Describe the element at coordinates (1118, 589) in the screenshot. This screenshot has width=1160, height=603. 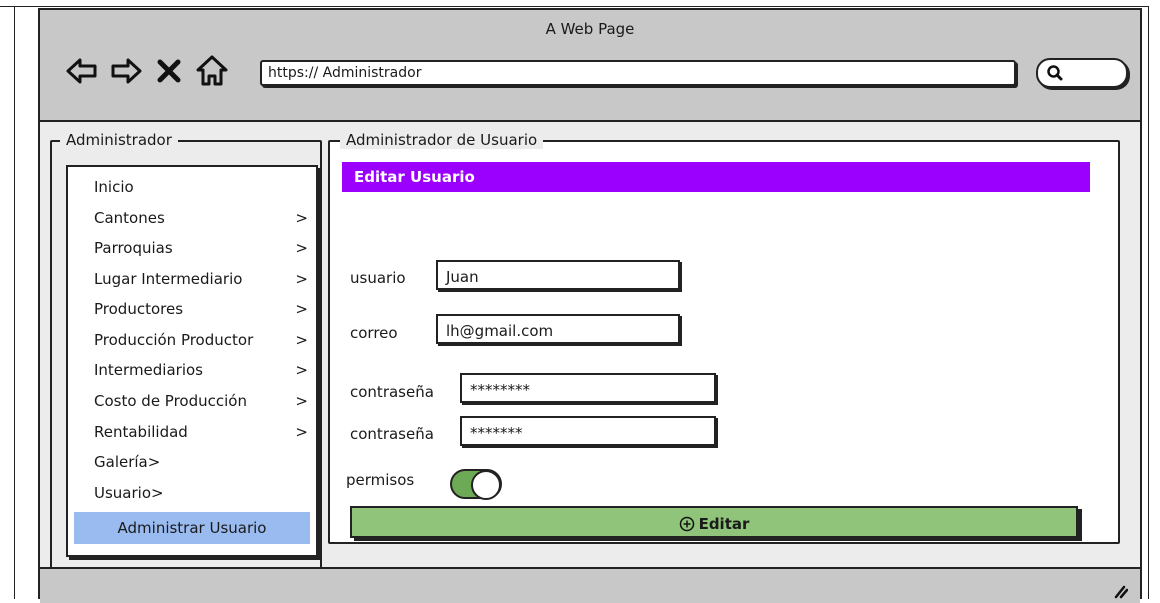
I see `resize-grip-icon` at that location.